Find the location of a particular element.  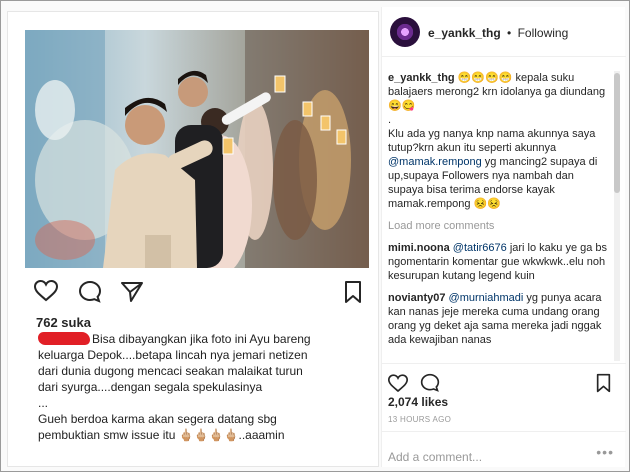

load-more-comments-button: Load more comments is located at coordinates (500, 226).